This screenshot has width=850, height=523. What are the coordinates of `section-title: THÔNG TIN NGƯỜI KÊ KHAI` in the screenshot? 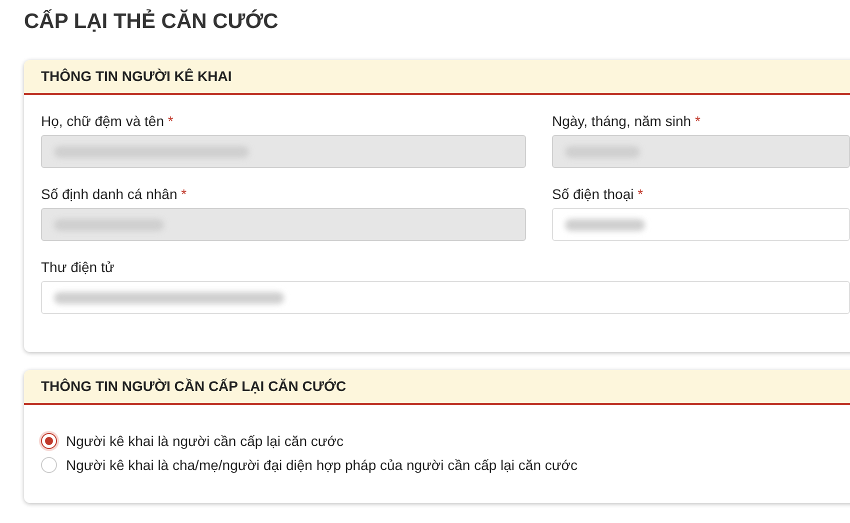 It's located at (136, 76).